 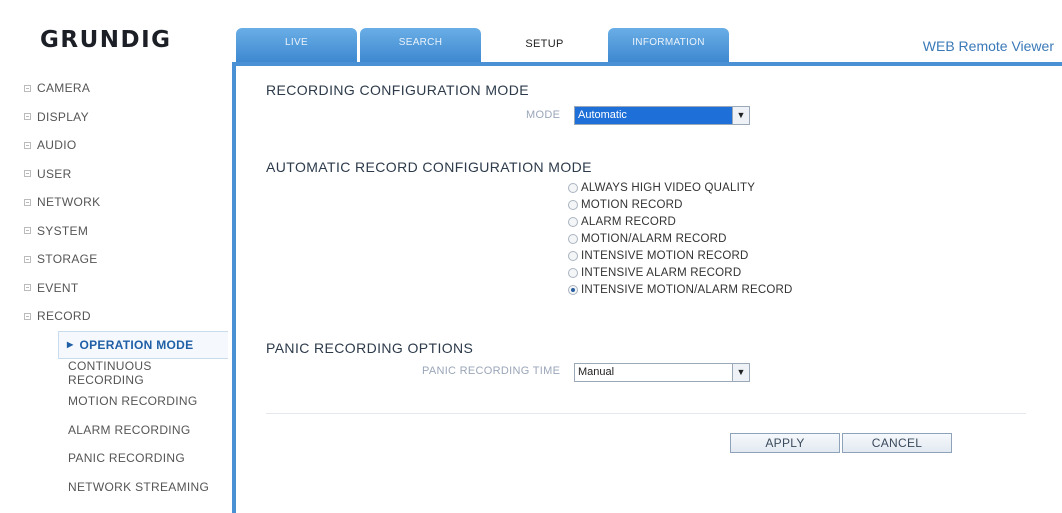 I want to click on panic-time-select-value: Manual, so click(x=596, y=372).